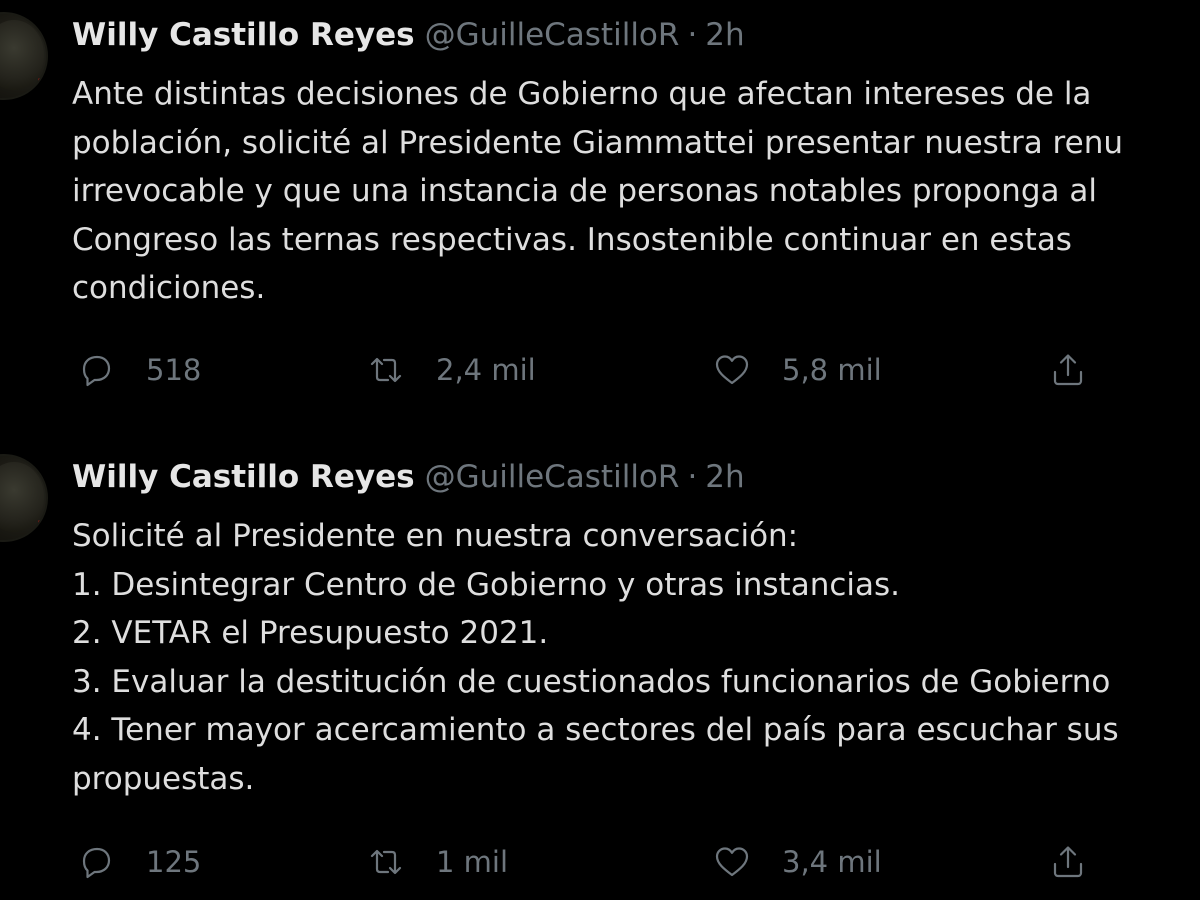  I want to click on reply-button: 518, so click(138, 370).